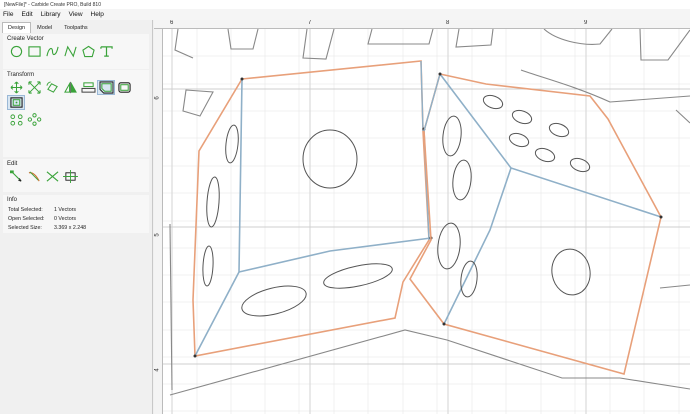 This screenshot has width=690, height=414. I want to click on tab-toolpaths: Toolpaths, so click(76, 27).